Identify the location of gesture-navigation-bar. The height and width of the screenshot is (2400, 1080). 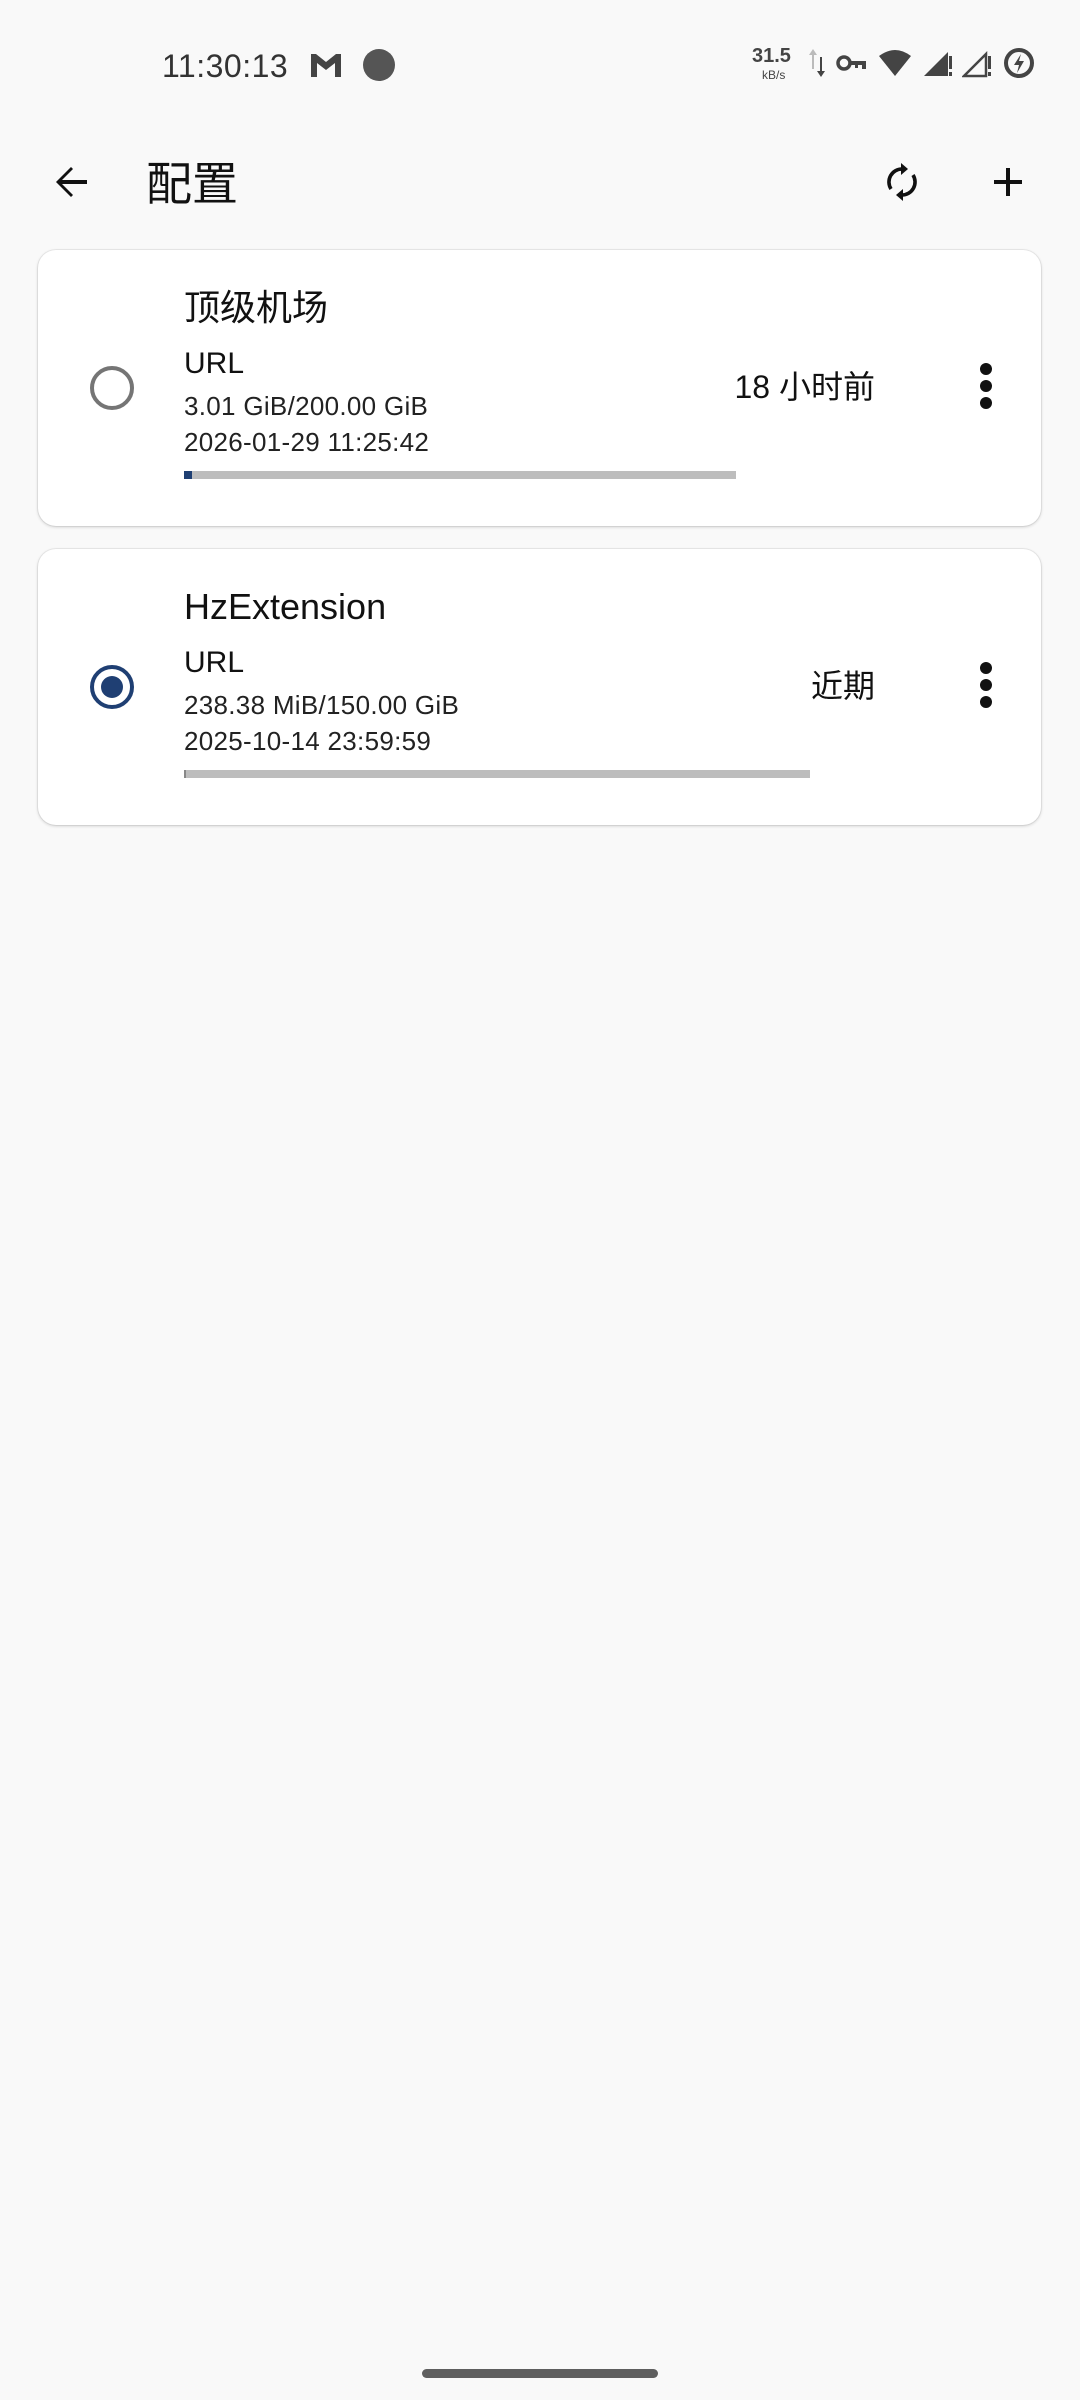
(540, 2373).